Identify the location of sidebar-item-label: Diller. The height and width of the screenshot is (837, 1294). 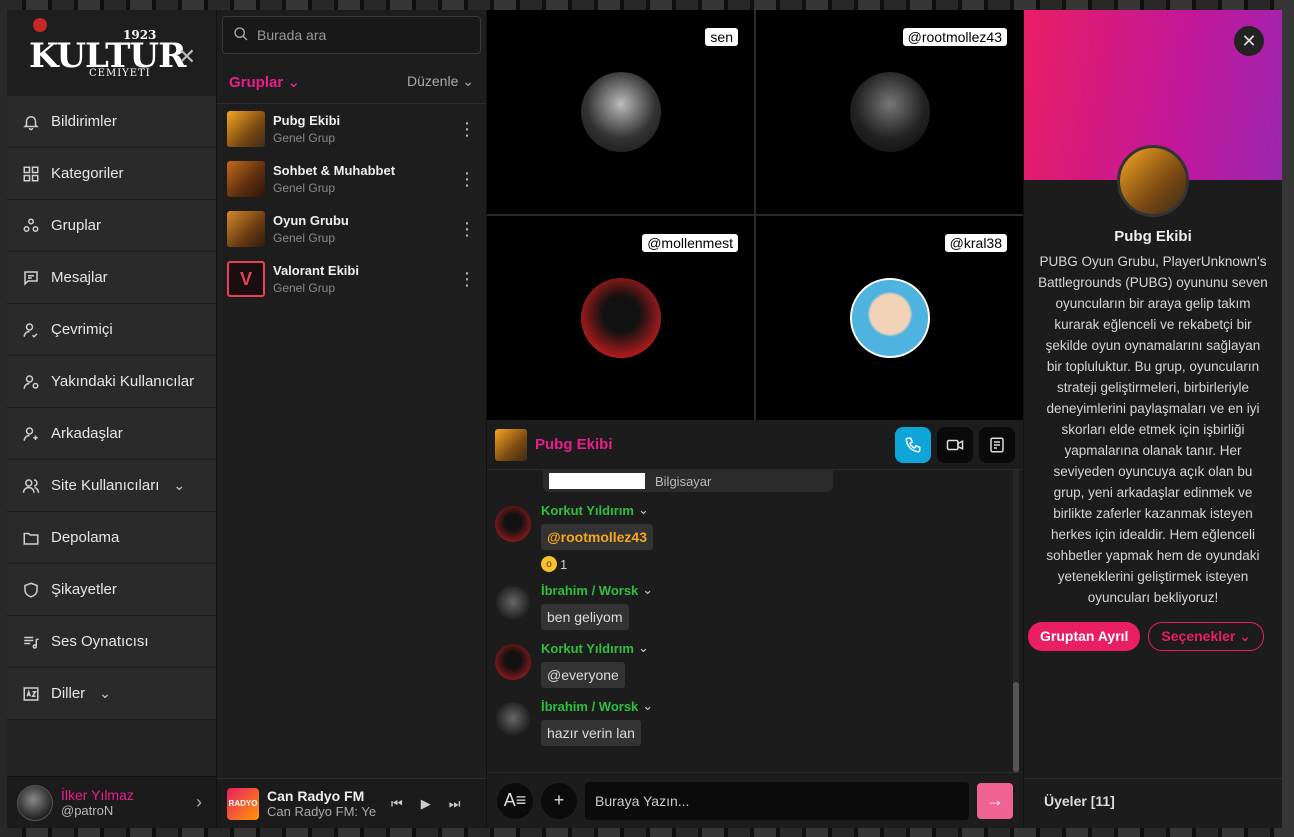
(68, 693).